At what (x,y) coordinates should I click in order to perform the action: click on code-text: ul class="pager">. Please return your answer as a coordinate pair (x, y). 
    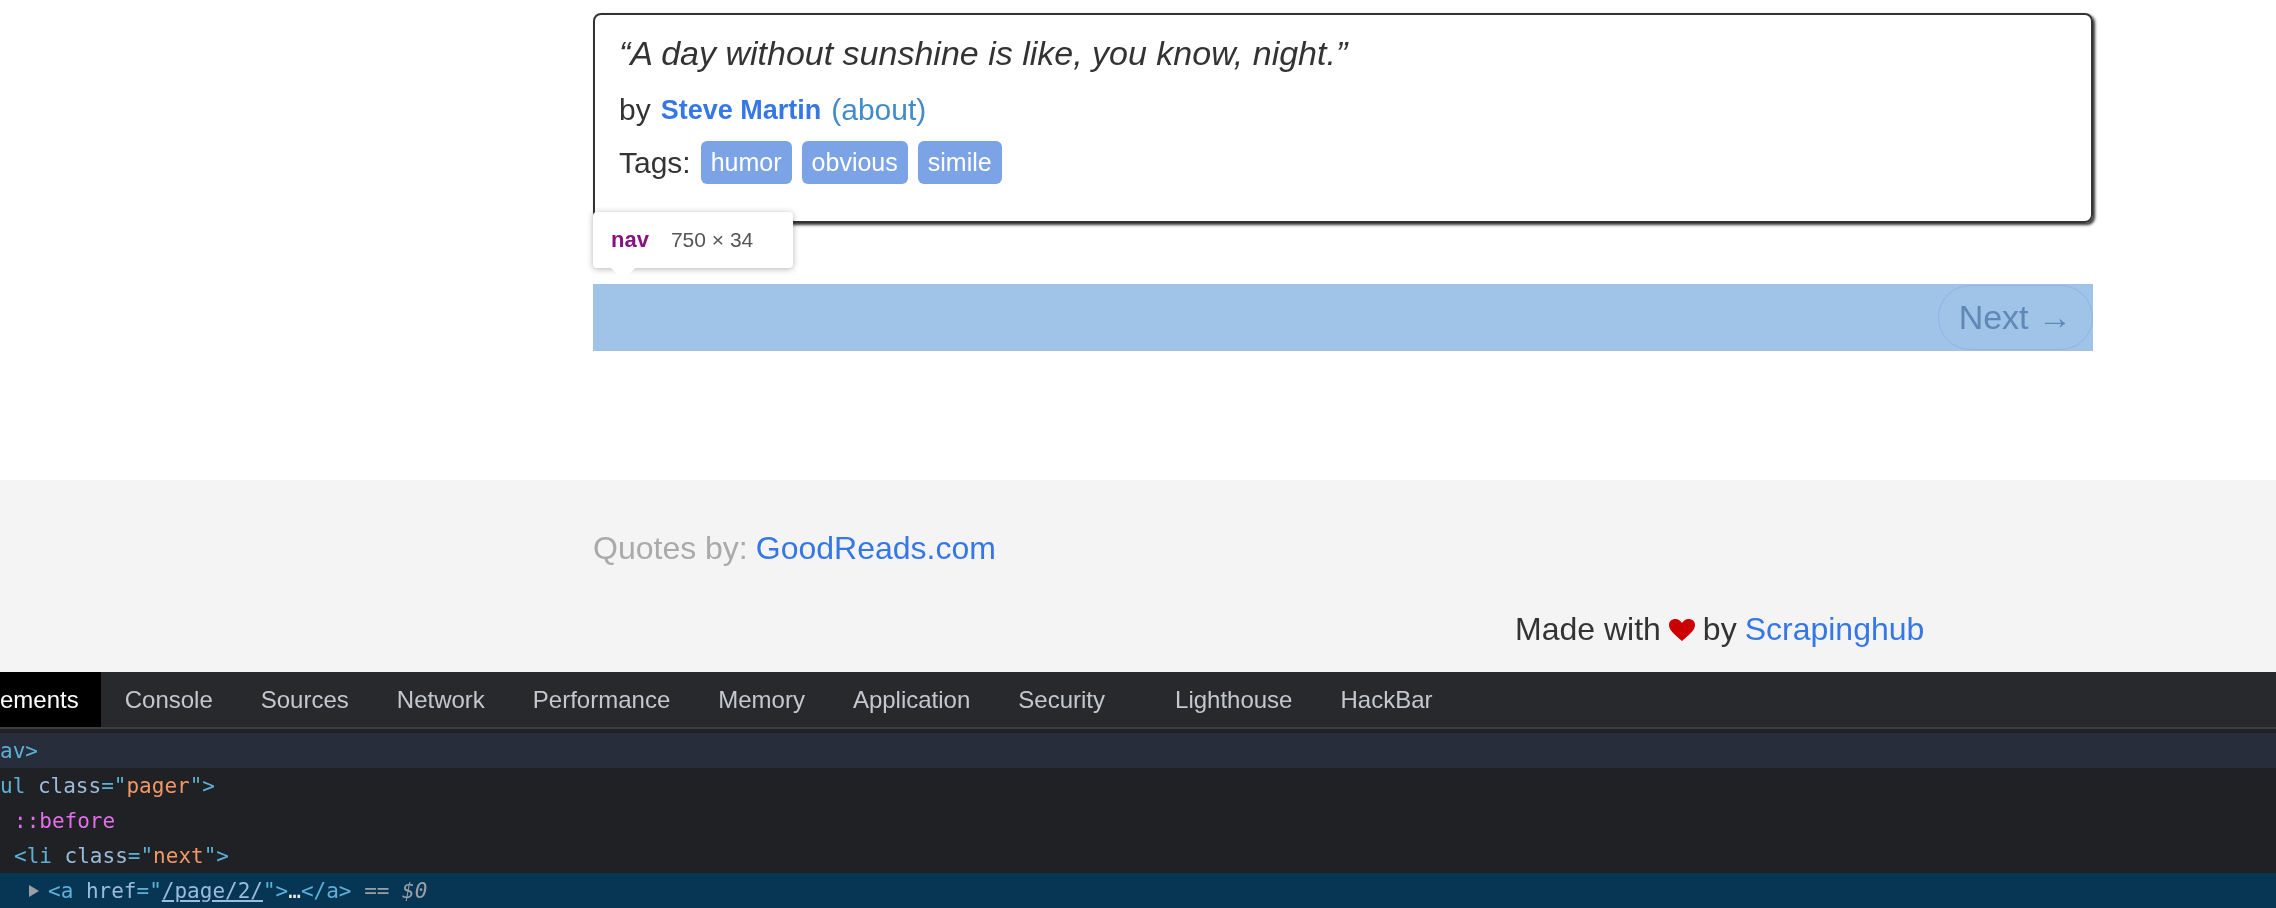
    Looking at the image, I should click on (107, 785).